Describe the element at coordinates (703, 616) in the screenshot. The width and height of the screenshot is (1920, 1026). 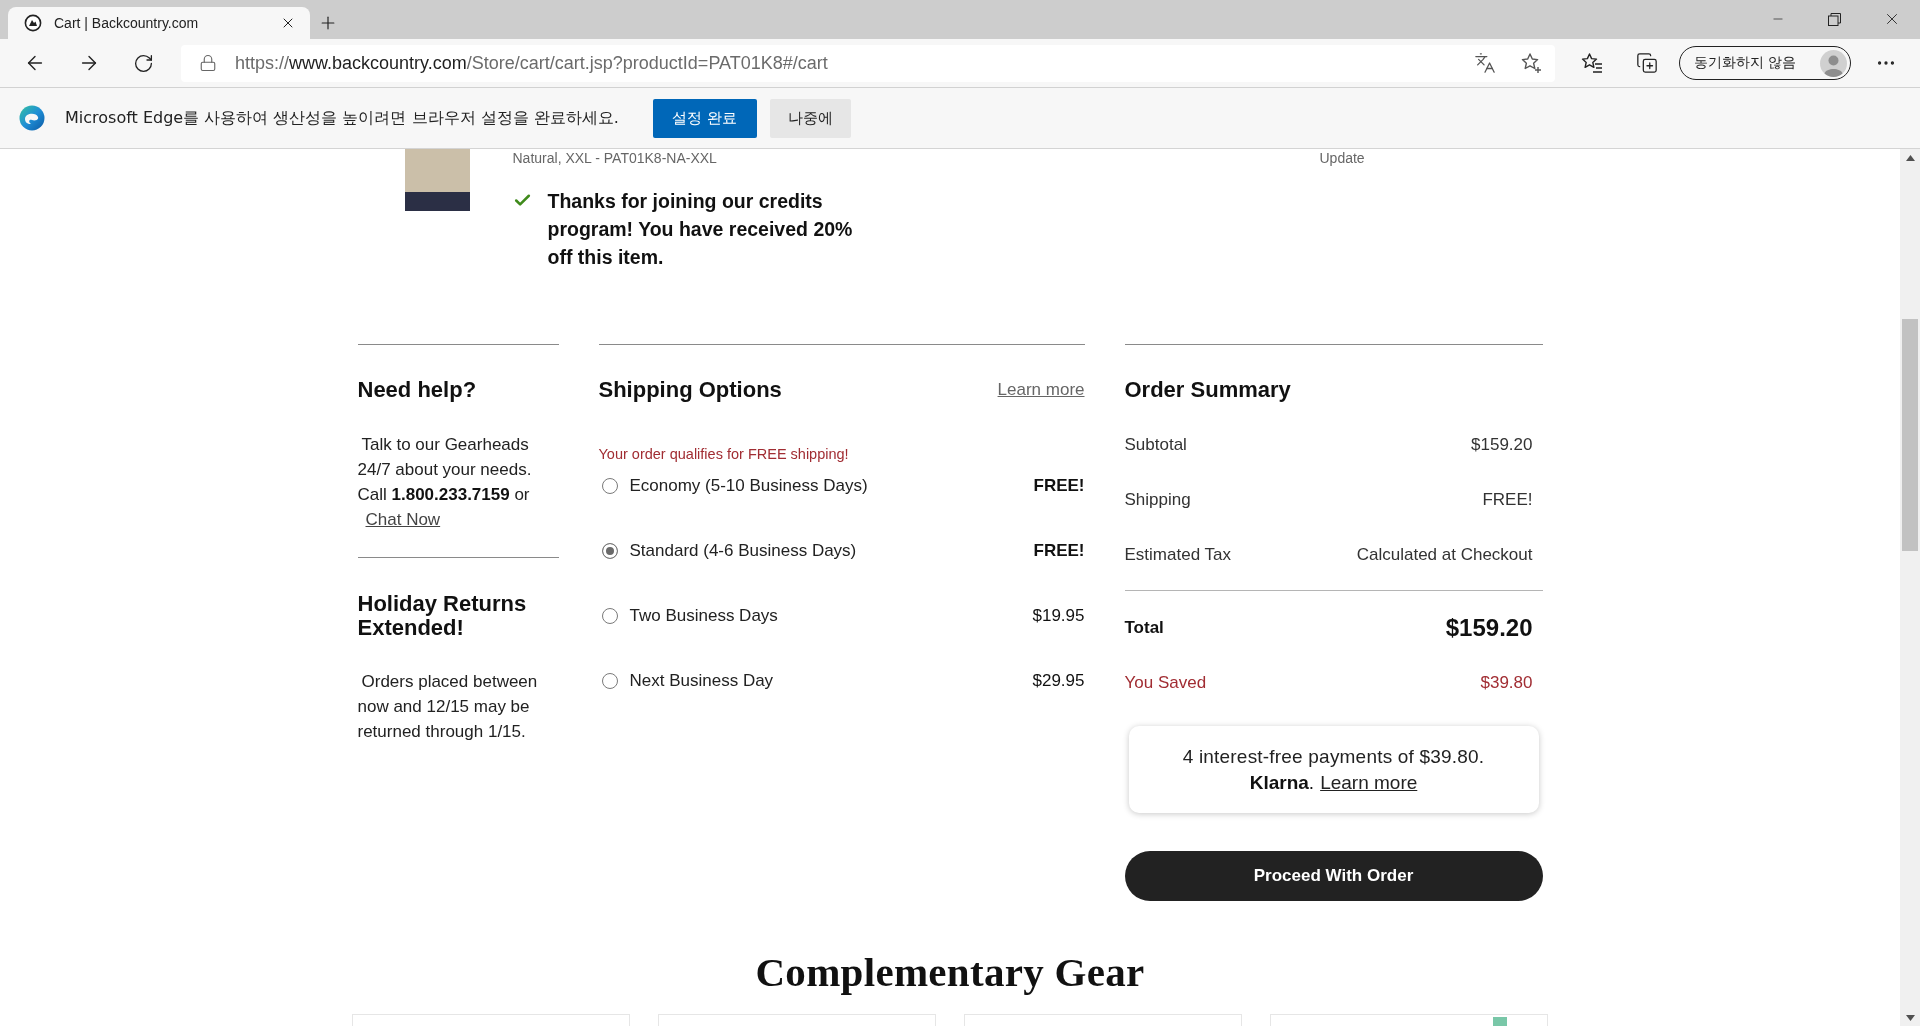
I see `option-label: Two Business Days` at that location.